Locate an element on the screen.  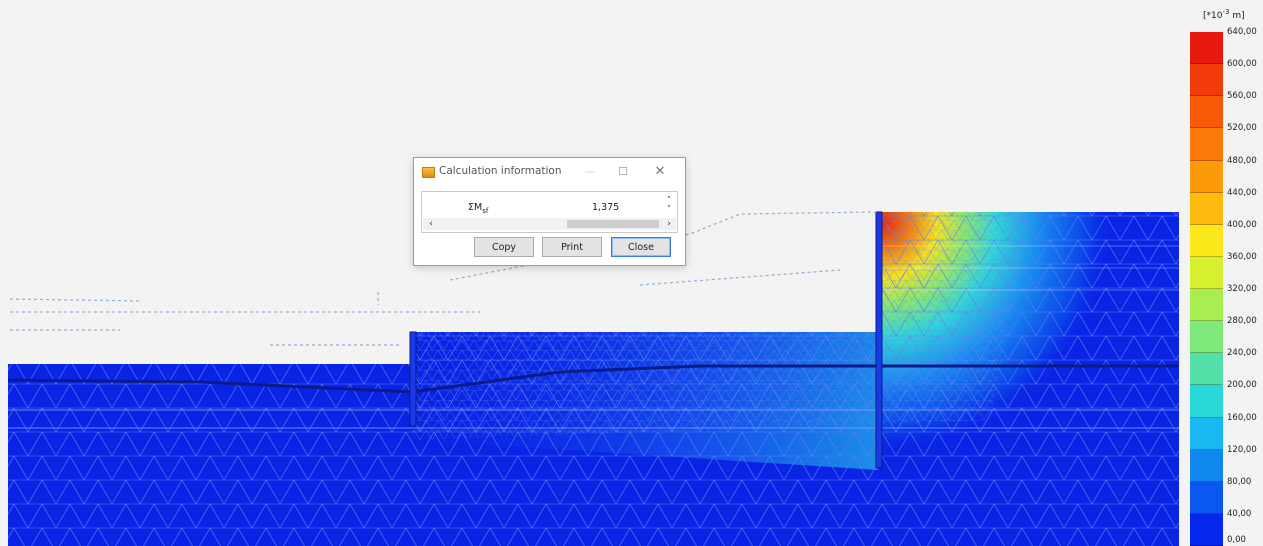
horizontal-scrollbar: ‹ › is located at coordinates (549, 224).